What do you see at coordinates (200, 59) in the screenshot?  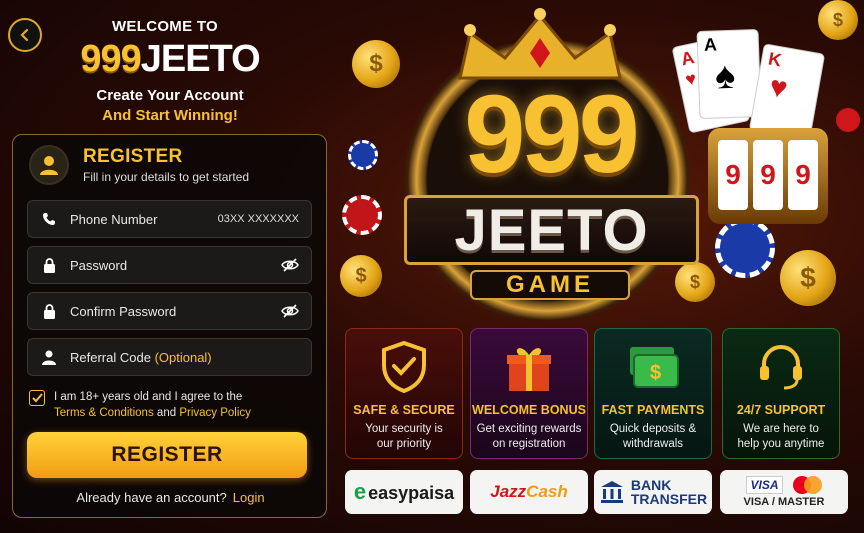 I see `brand-word: JEETO` at bounding box center [200, 59].